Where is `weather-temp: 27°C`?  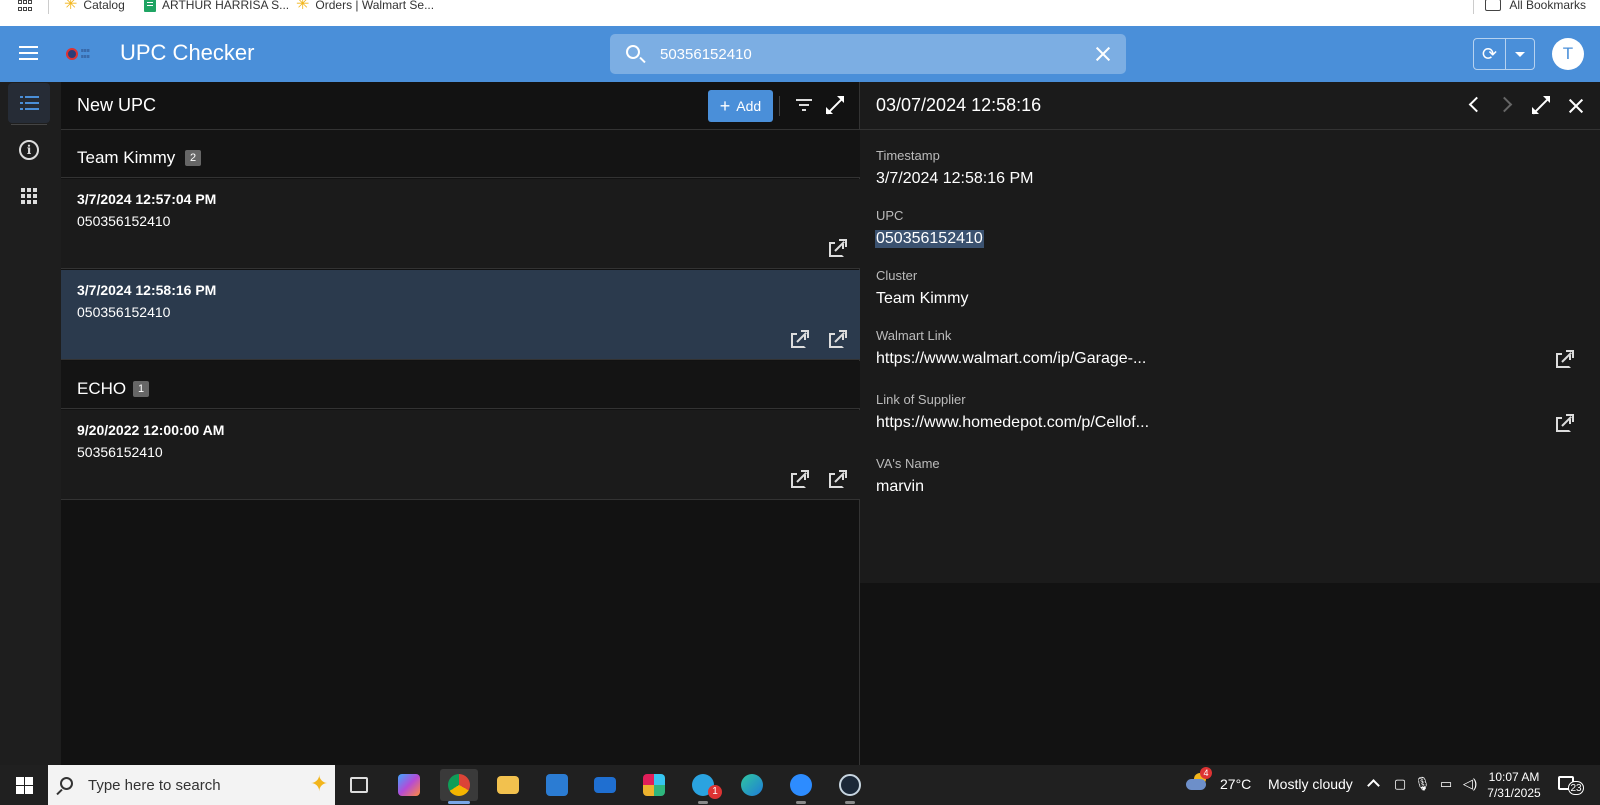 weather-temp: 27°C is located at coordinates (1236, 784).